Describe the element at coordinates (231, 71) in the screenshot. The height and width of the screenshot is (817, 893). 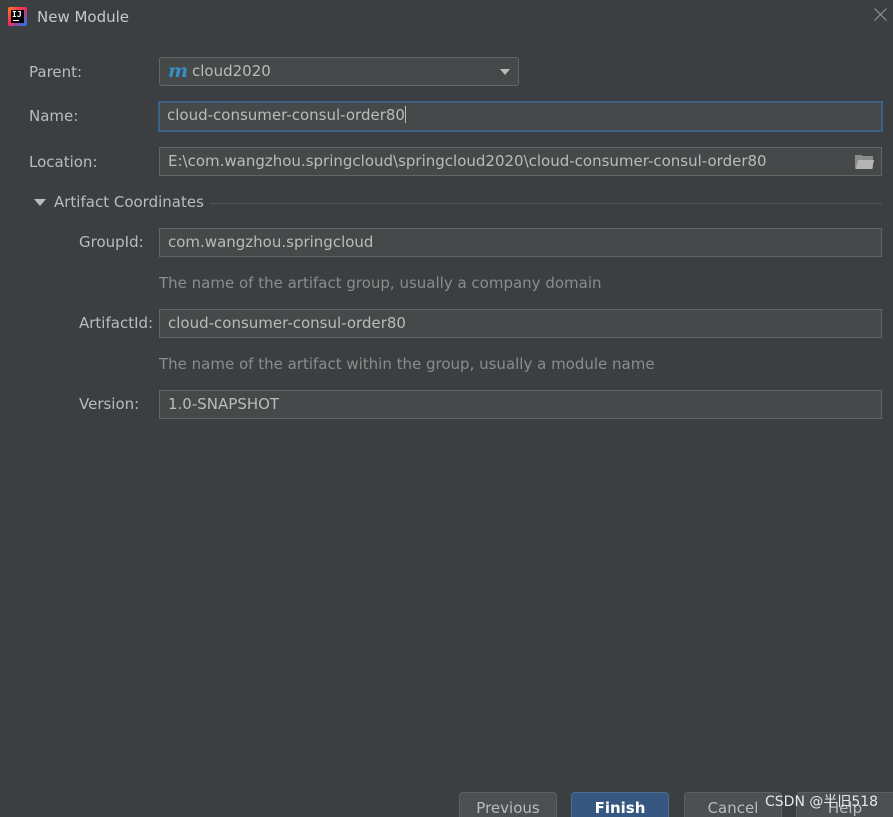
I see `parent-select-value: cloud2020` at that location.